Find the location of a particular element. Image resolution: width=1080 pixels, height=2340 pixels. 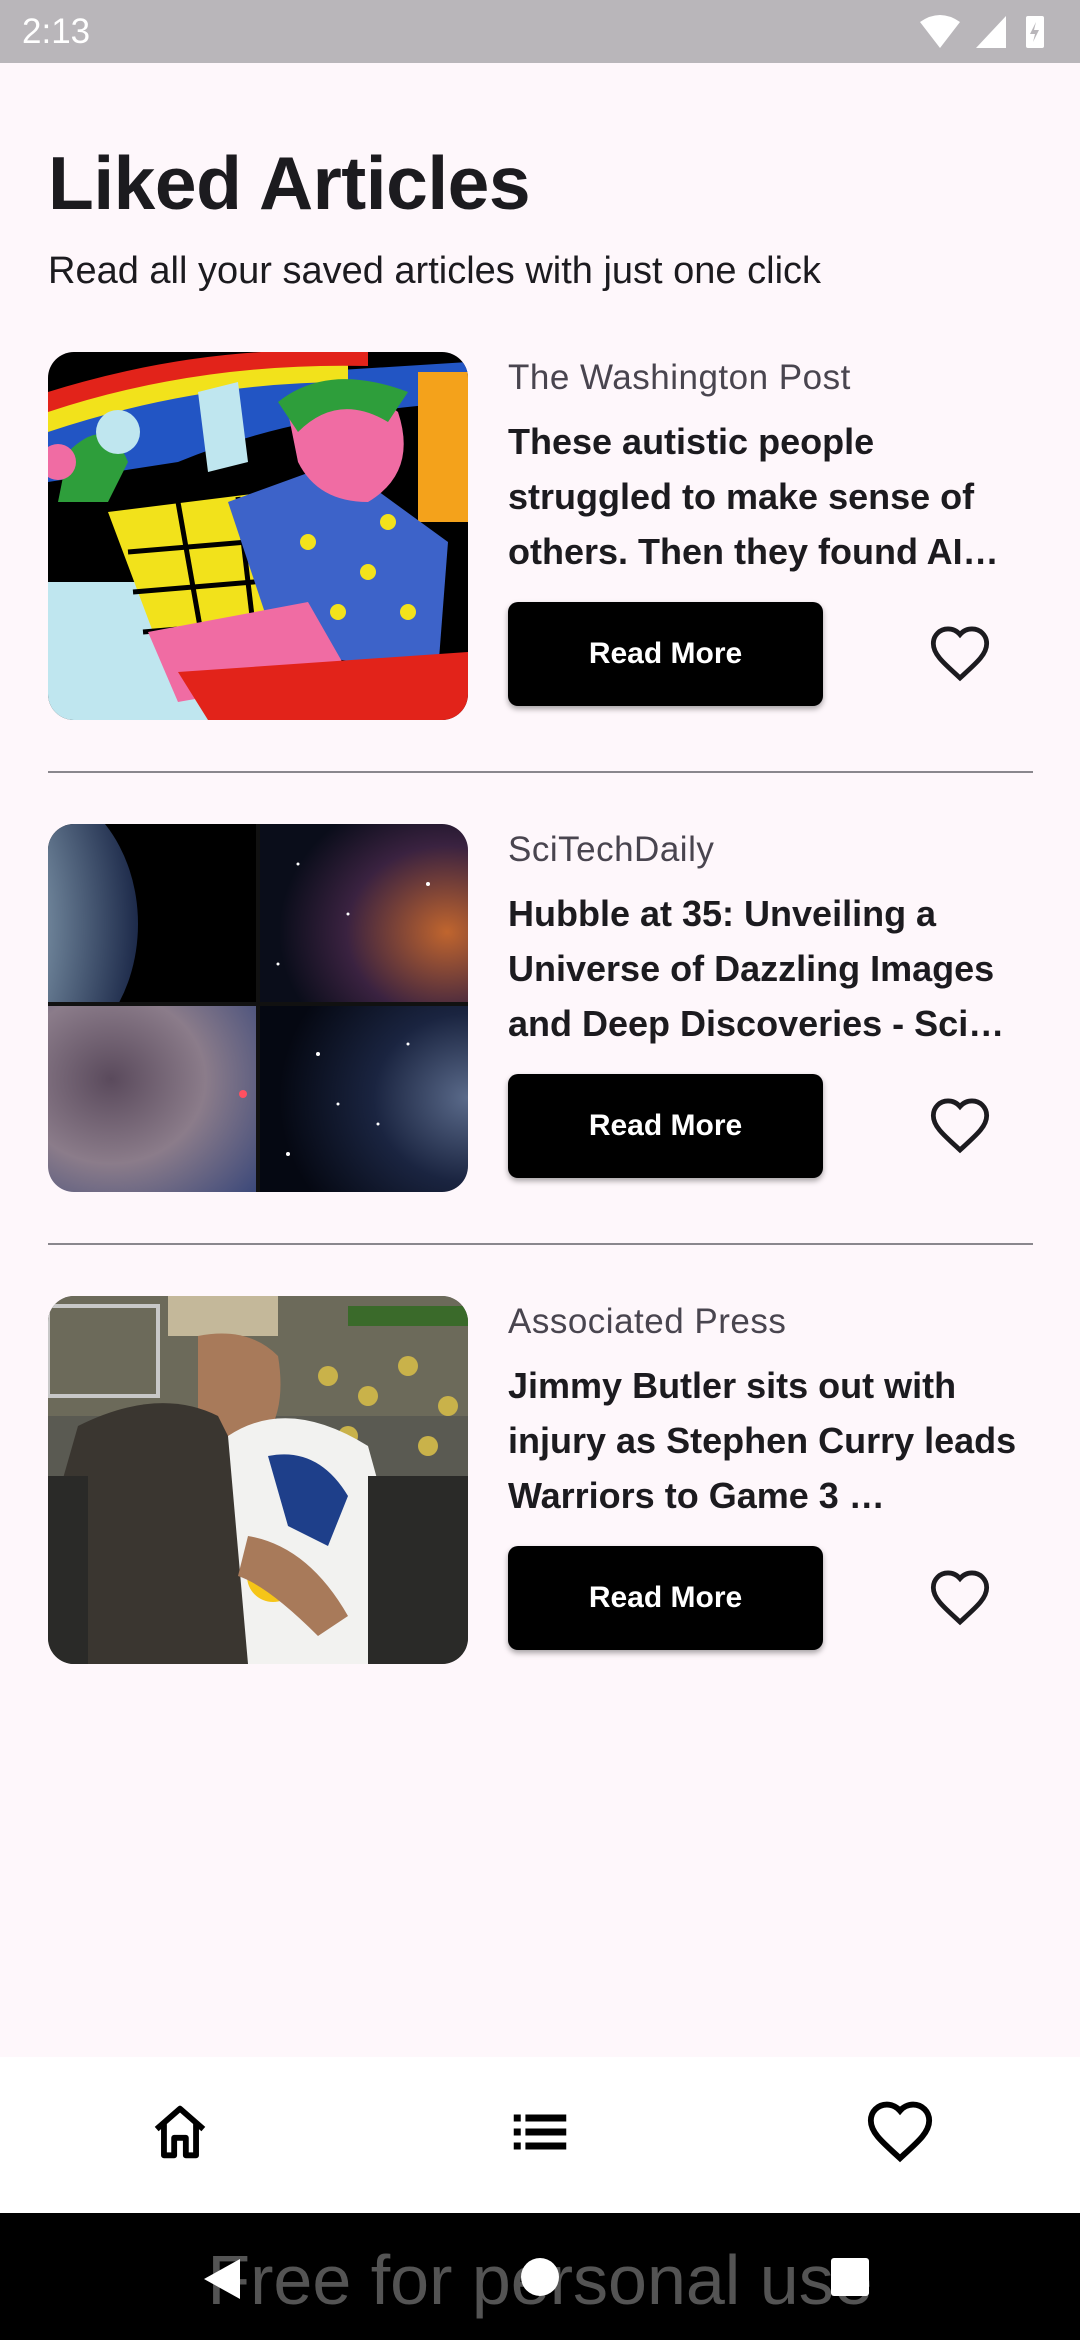

home-icon is located at coordinates (180, 2132).